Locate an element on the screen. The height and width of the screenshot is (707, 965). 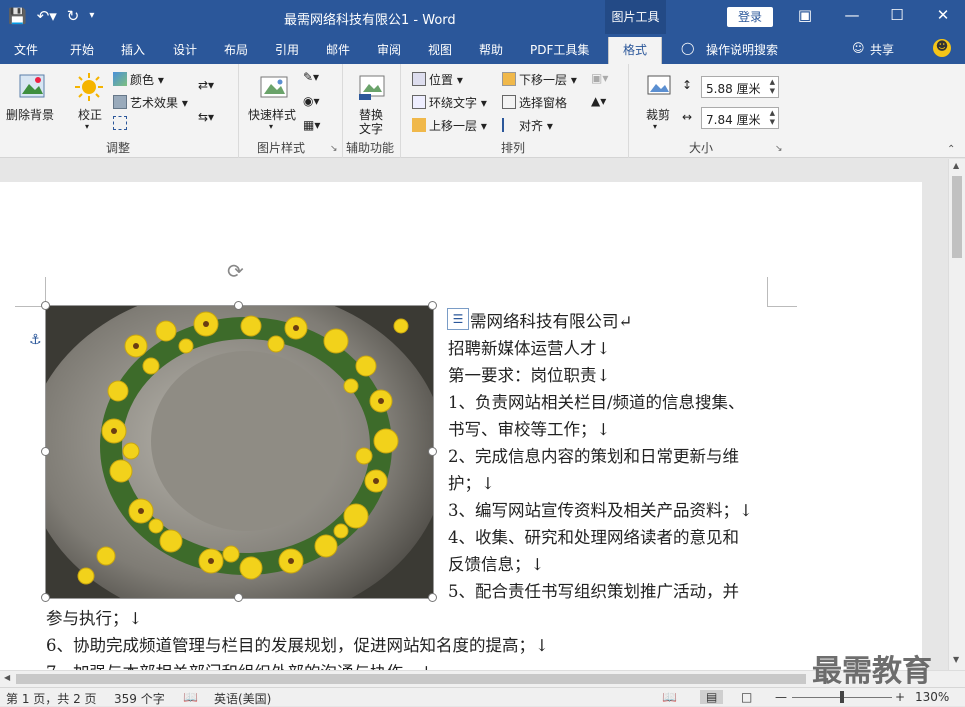
width-icon: ↔ is located at coordinates (687, 117).